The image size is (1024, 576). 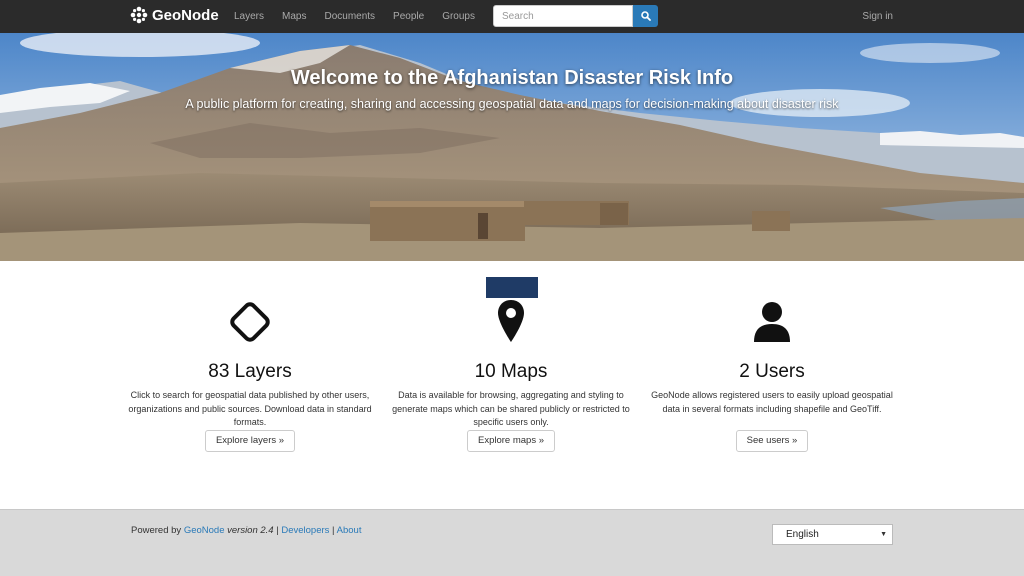 I want to click on geonode-logo-icon, so click(x=139, y=15).